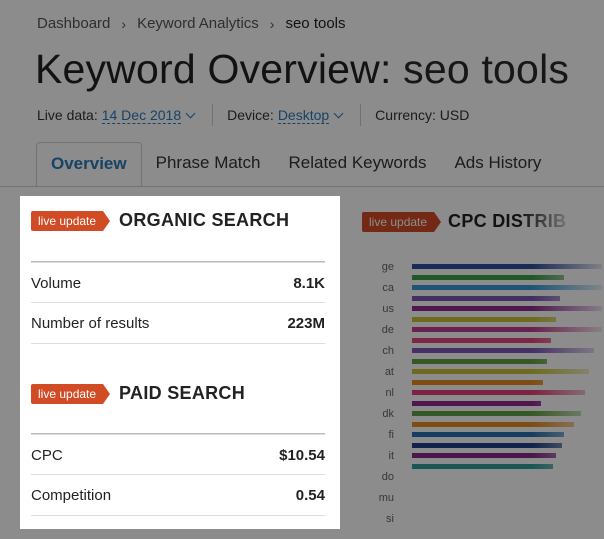 The height and width of the screenshot is (539, 604). I want to click on metric-value: $10.54, so click(302, 455).